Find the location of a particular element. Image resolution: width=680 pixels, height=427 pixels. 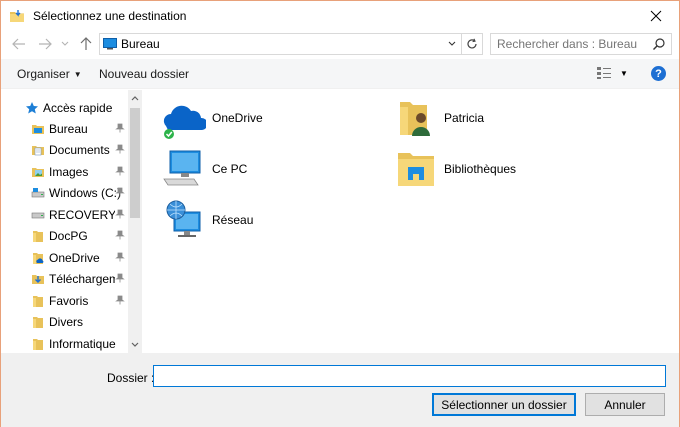

item-bibliotheques: Bibliothèques is located at coordinates (455, 169).